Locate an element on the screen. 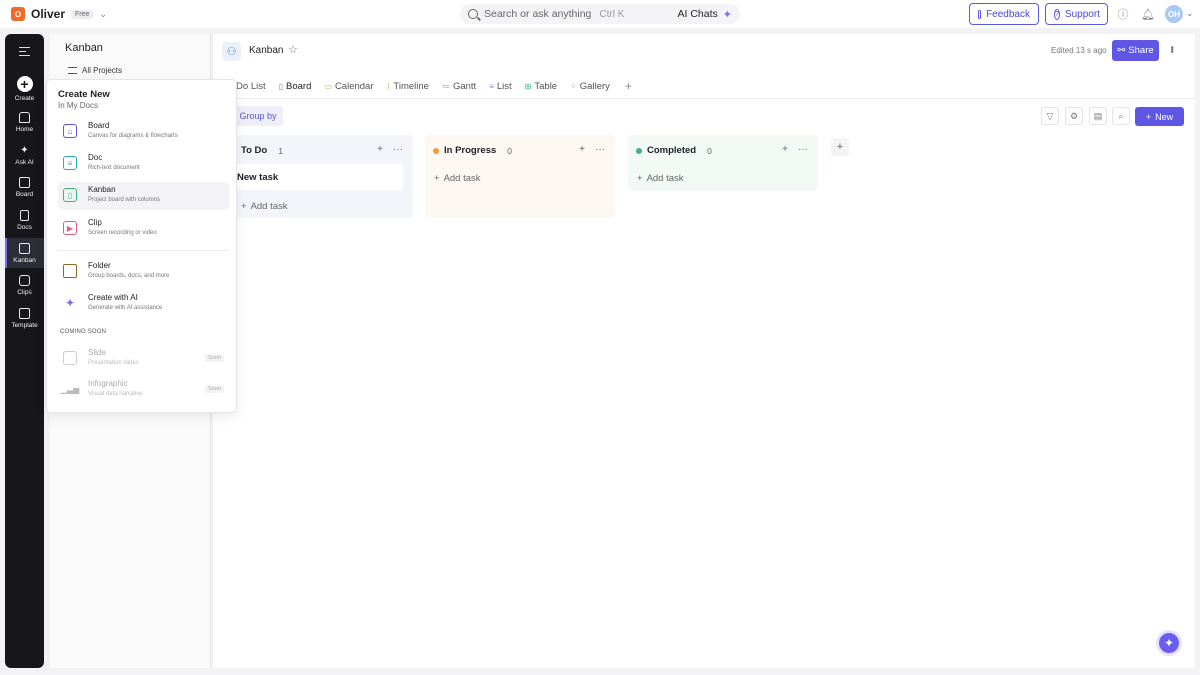 The height and width of the screenshot is (675, 1200). tab-gantt: ≔ Gantt is located at coordinates (459, 86).